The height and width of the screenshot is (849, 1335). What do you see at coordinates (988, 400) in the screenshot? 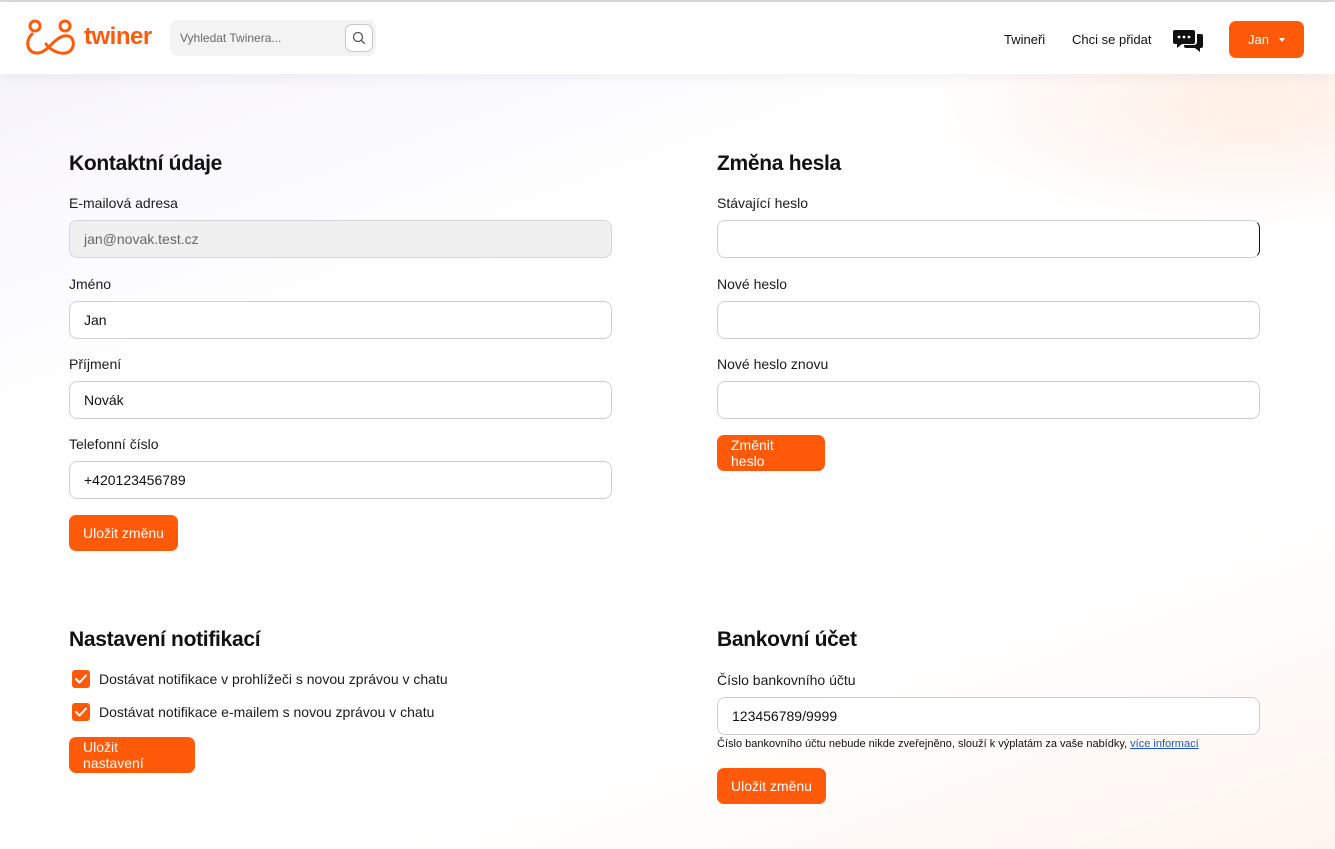
I see `repeat-password-field` at bounding box center [988, 400].